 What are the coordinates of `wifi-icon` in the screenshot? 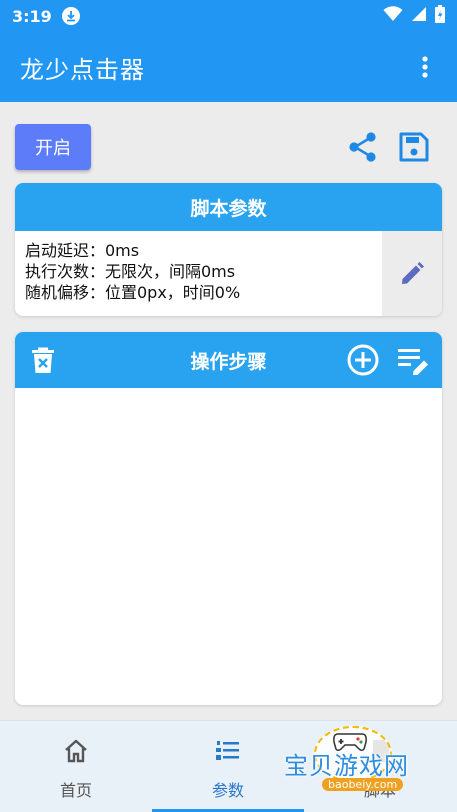 It's located at (393, 16).